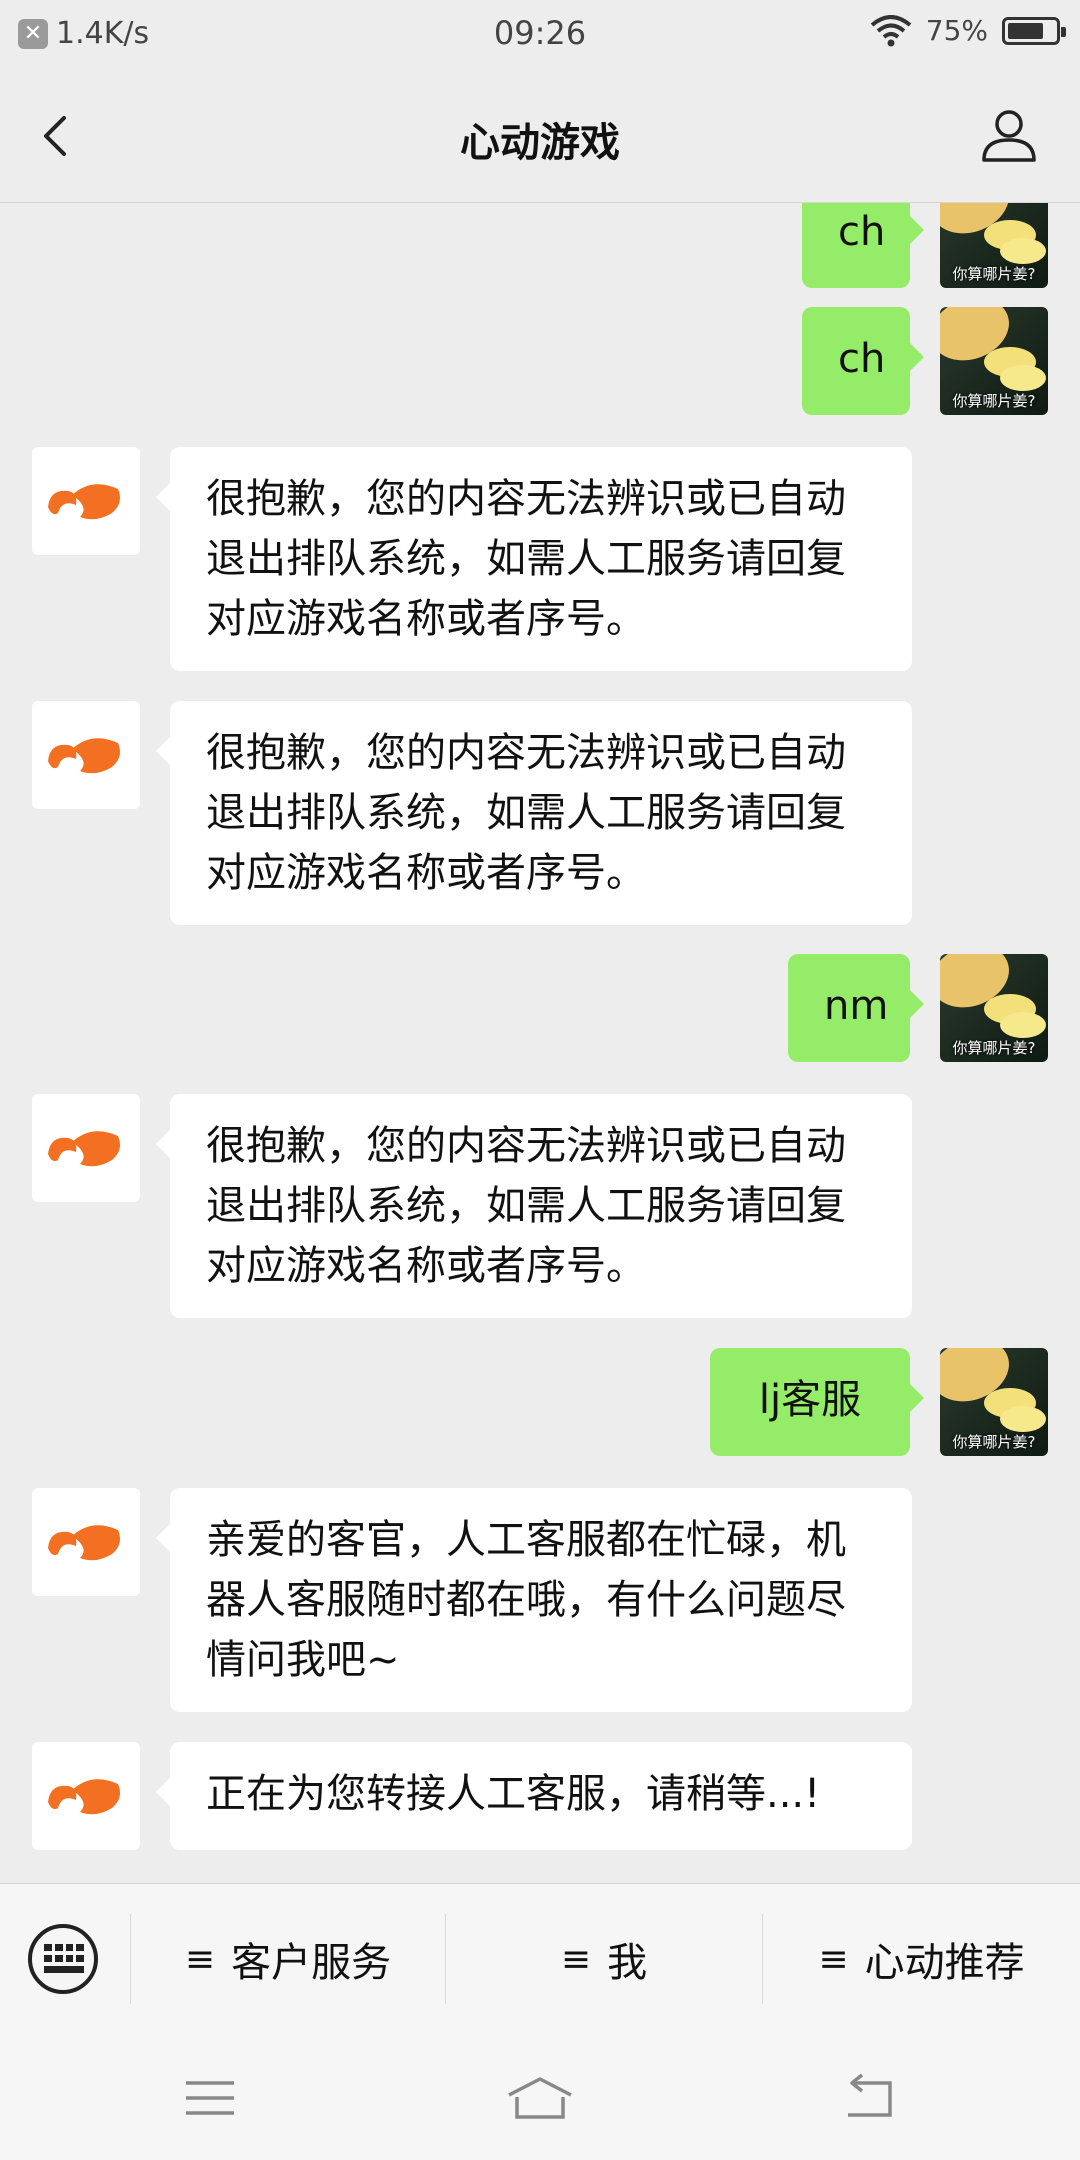 The image size is (1080, 2160). Describe the element at coordinates (956, 30) in the screenshot. I see `battery-percent: 75%` at that location.